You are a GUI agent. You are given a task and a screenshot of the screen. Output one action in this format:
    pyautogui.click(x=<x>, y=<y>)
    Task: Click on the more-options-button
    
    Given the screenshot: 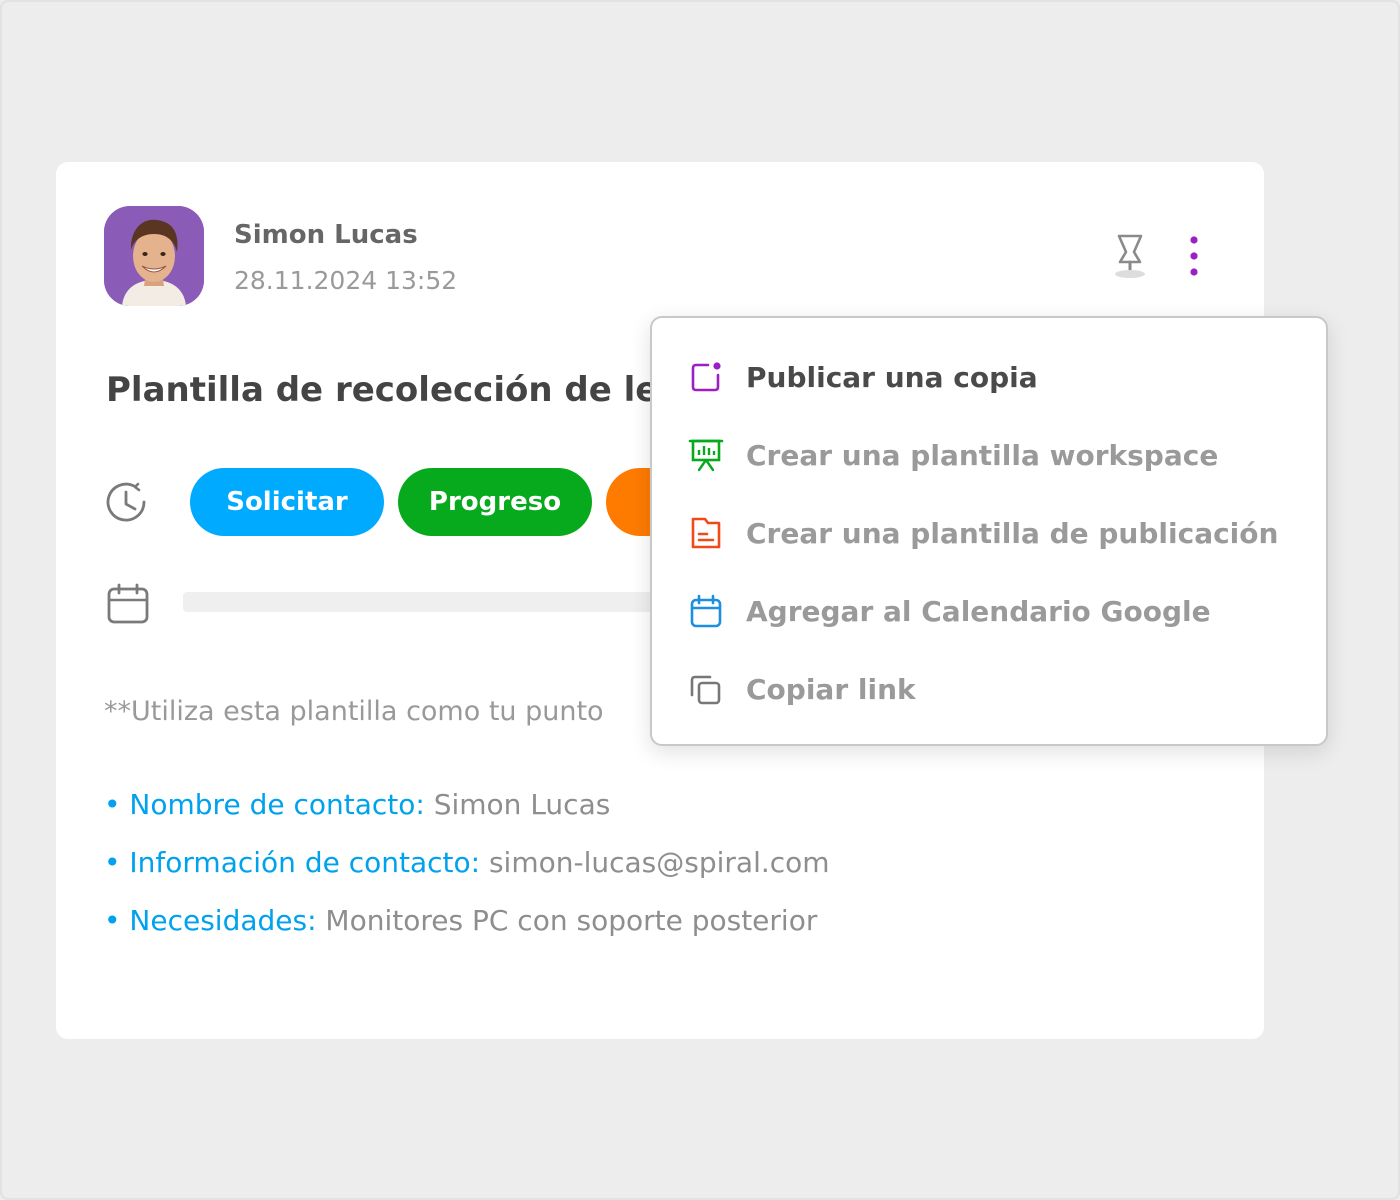 What is the action you would take?
    pyautogui.click(x=1194, y=256)
    